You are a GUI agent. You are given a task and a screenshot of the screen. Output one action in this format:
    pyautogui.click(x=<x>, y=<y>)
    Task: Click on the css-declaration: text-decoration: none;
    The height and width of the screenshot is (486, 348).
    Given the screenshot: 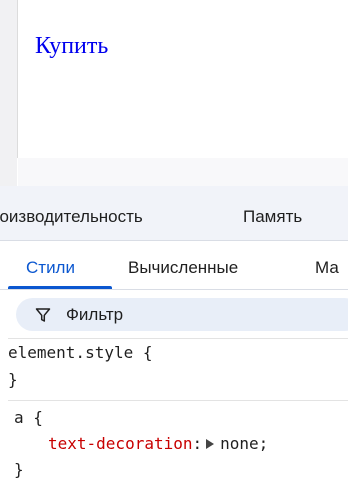 What is the action you would take?
    pyautogui.click(x=158, y=443)
    